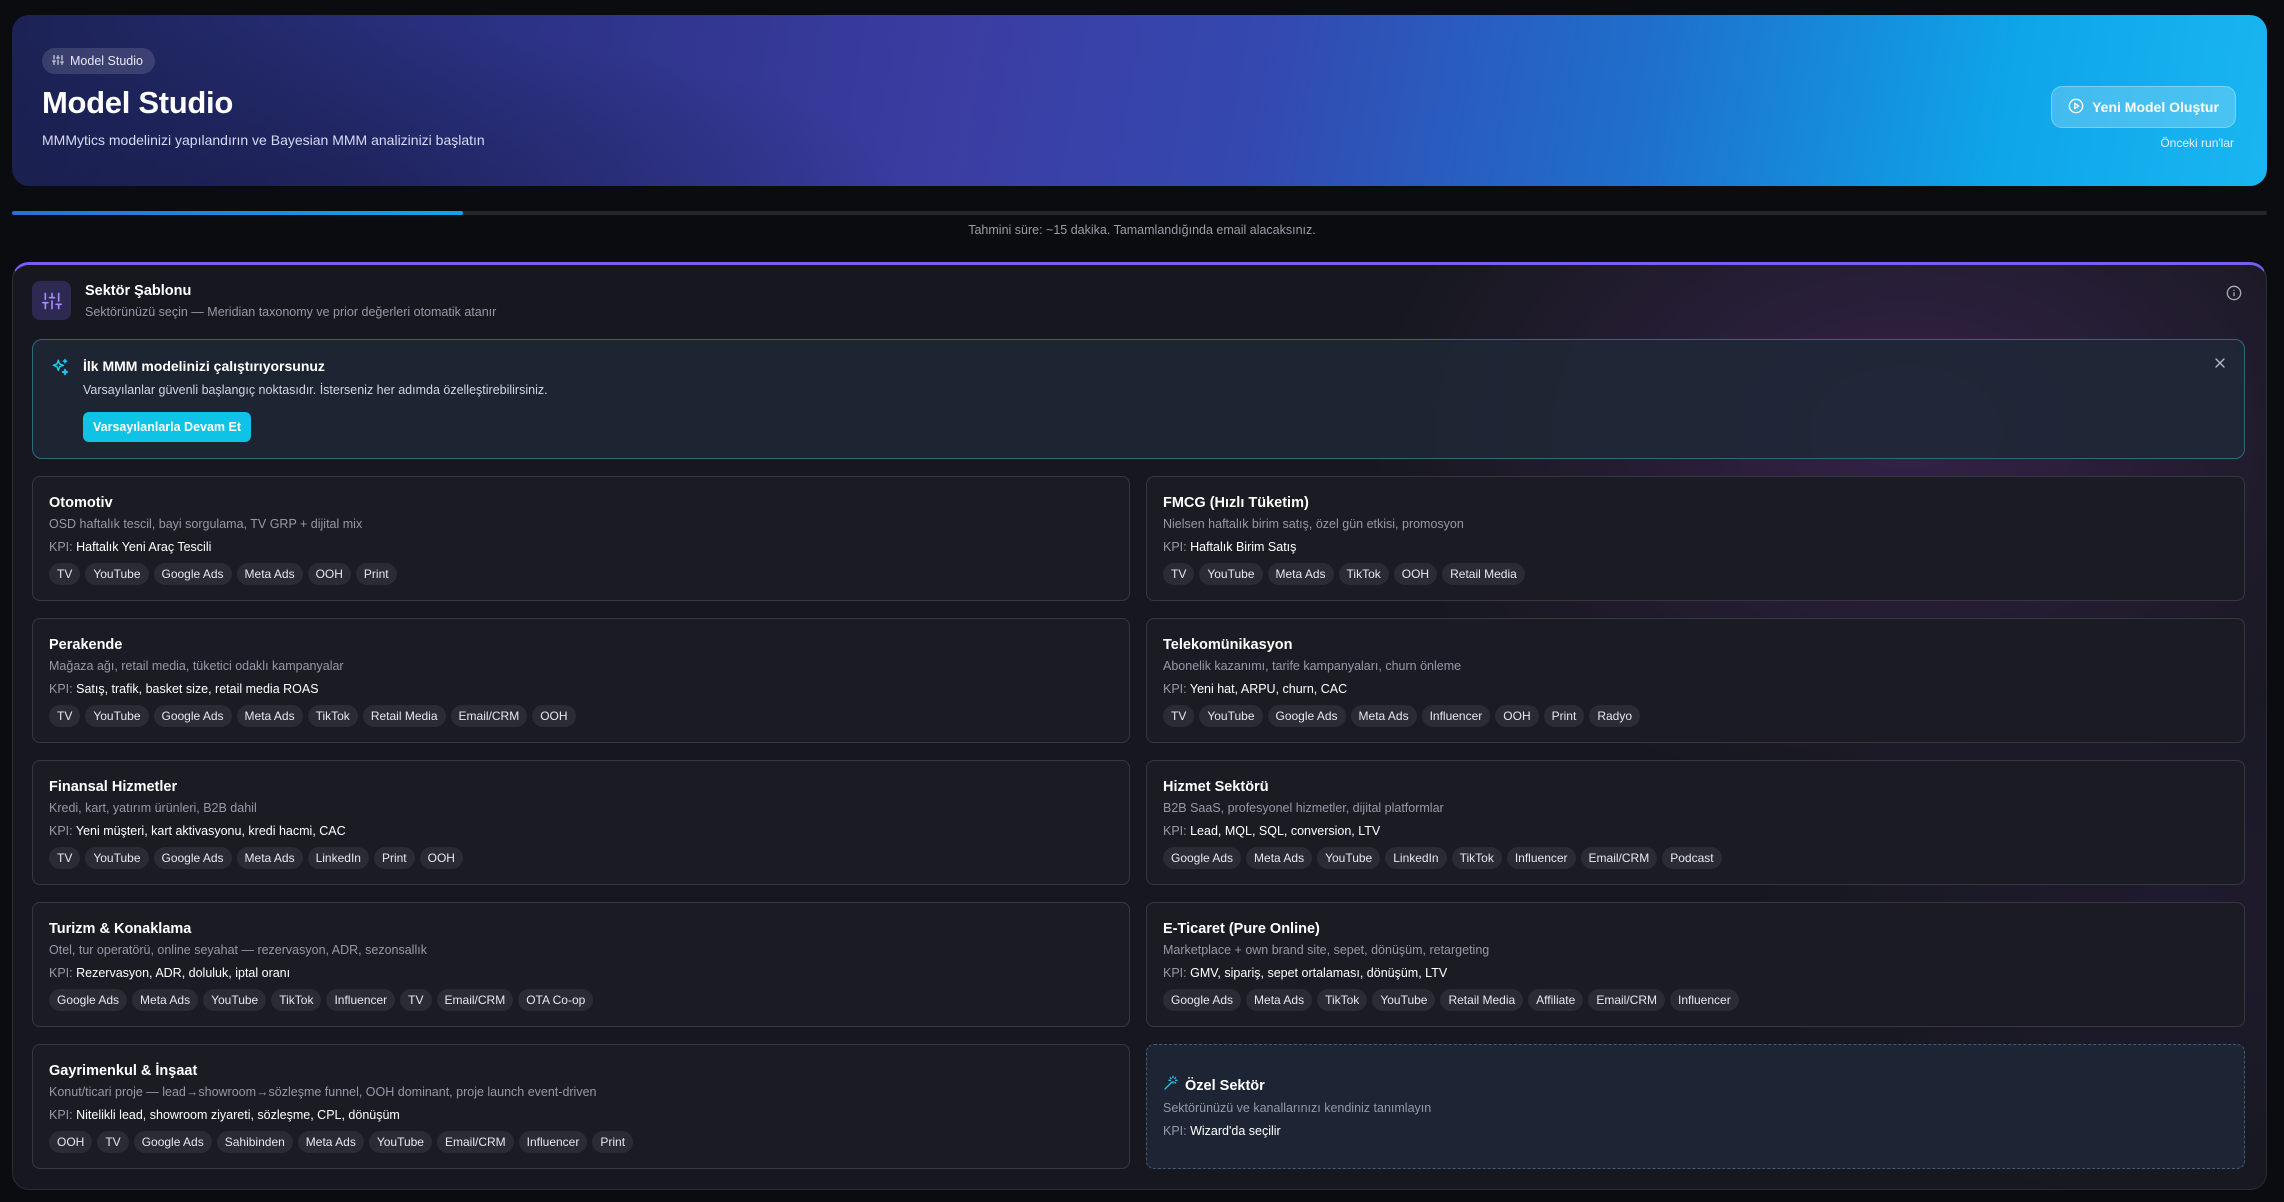  What do you see at coordinates (120, 929) in the screenshot?
I see `sector-title: Turizm & Konaklama` at bounding box center [120, 929].